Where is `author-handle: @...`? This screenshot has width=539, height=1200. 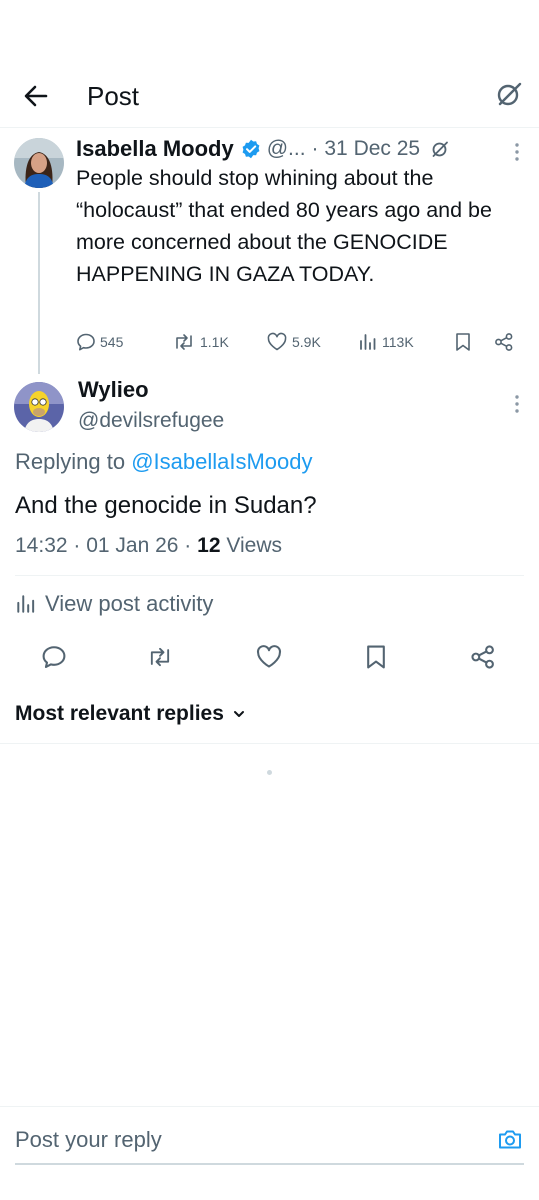 author-handle: @... is located at coordinates (286, 149).